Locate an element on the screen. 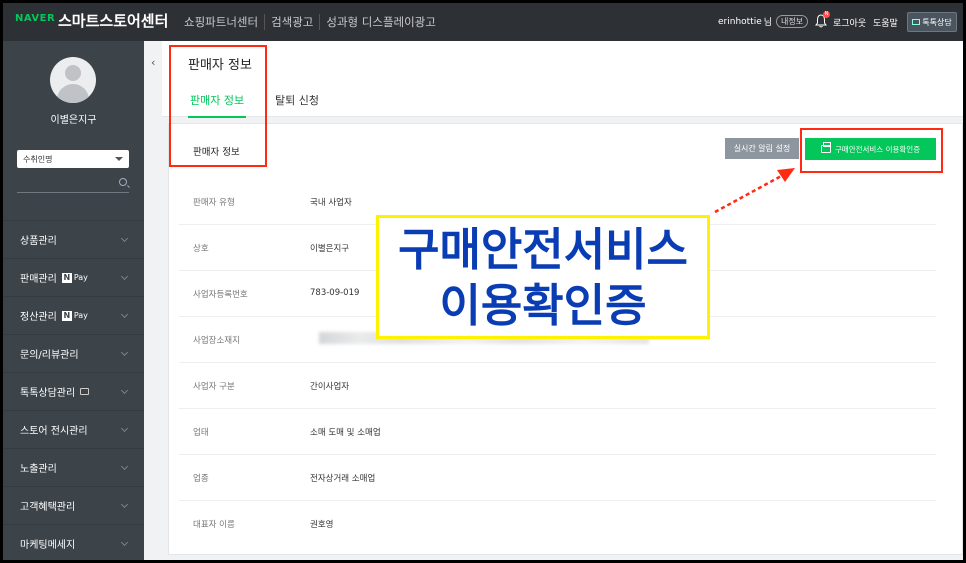 The image size is (966, 563). sidebar-item-talk: 톡톡상담관리 is located at coordinates (73, 391).